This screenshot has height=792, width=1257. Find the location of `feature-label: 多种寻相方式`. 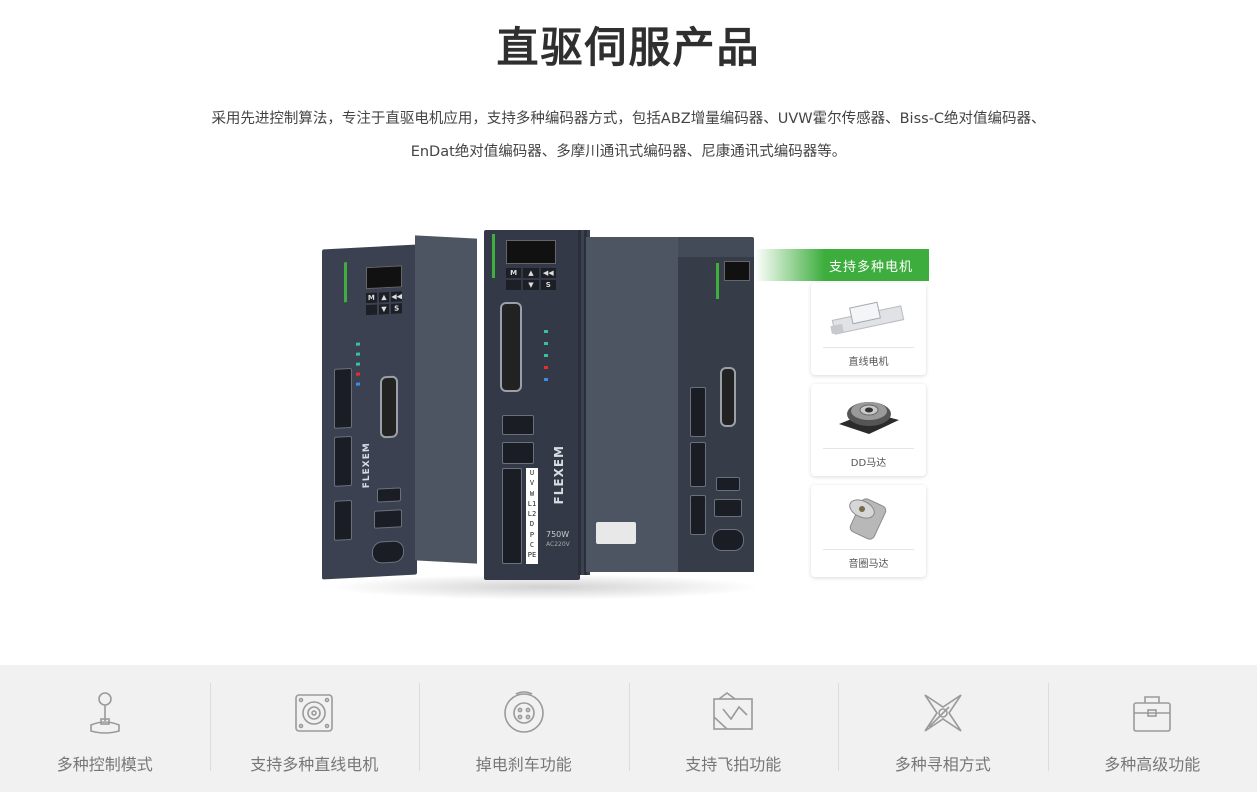

feature-label: 多种寻相方式 is located at coordinates (942, 764).